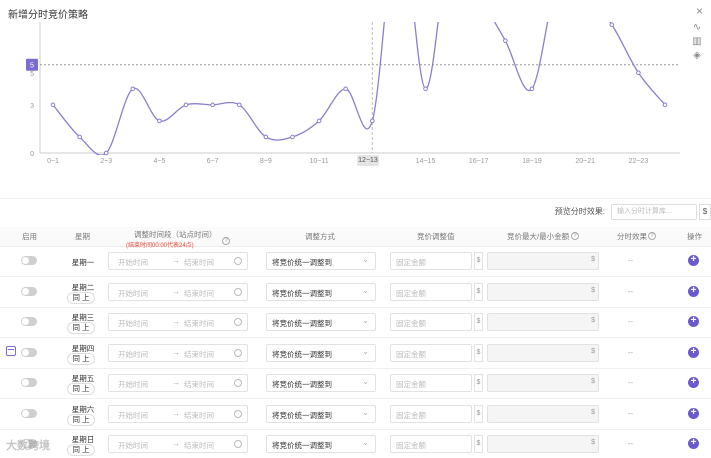 The height and width of the screenshot is (458, 711). I want to click on x-tick-label: 10~11, so click(319, 161).